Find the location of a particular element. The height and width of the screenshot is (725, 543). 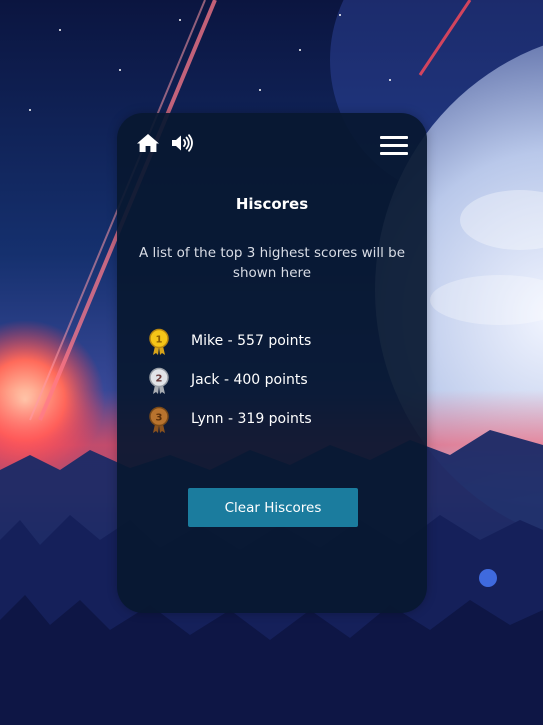

hiscore-text: Jack - 400 points is located at coordinates (249, 380).